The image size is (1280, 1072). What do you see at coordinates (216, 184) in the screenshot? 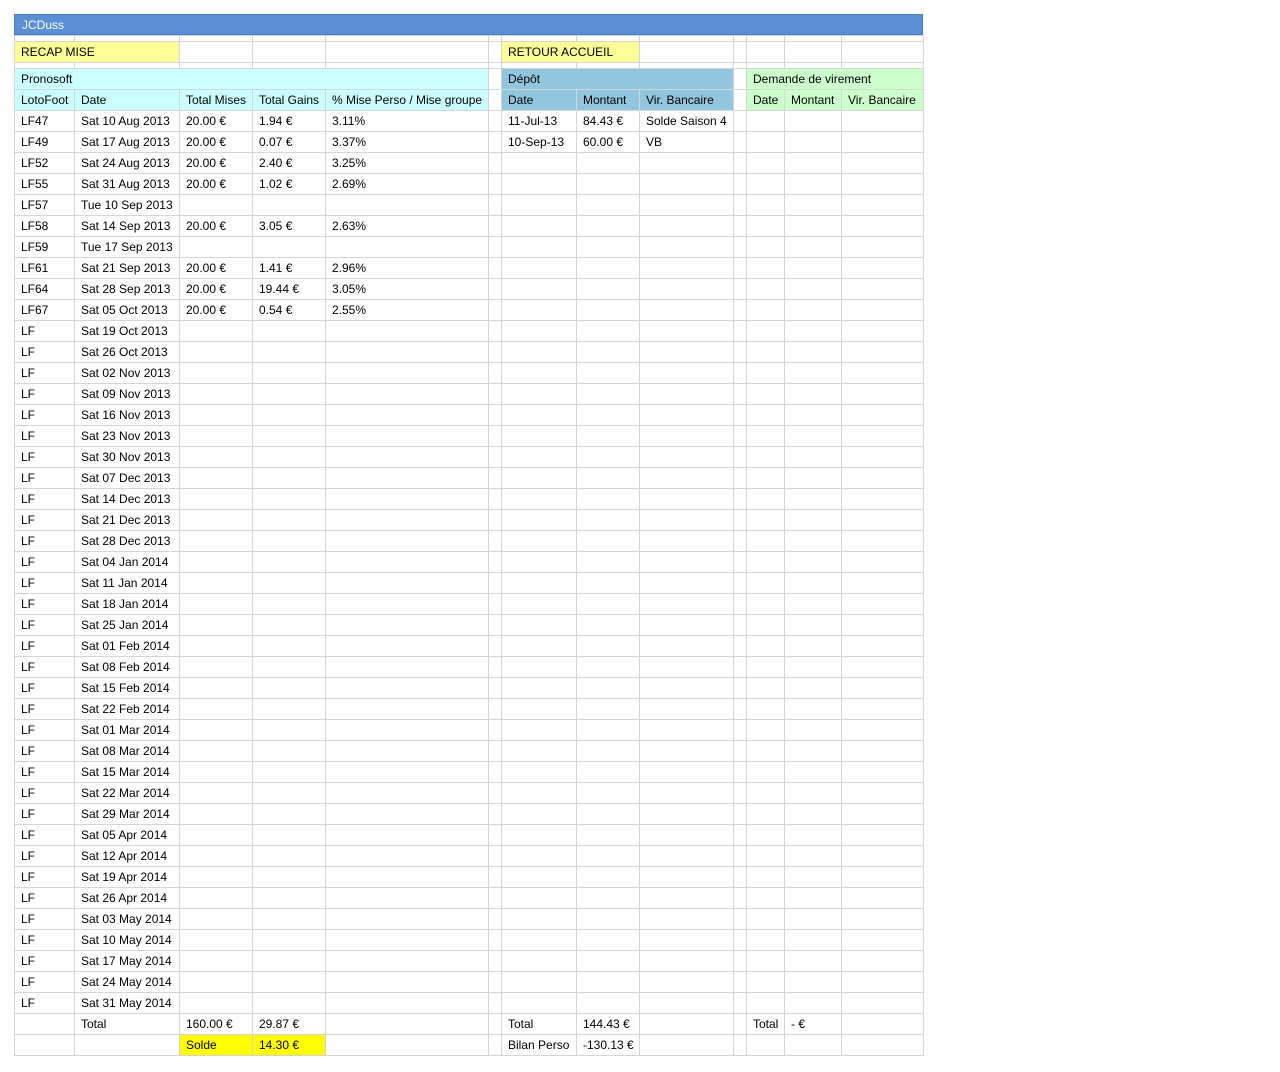
I see `table-cell: 20.00 €` at bounding box center [216, 184].